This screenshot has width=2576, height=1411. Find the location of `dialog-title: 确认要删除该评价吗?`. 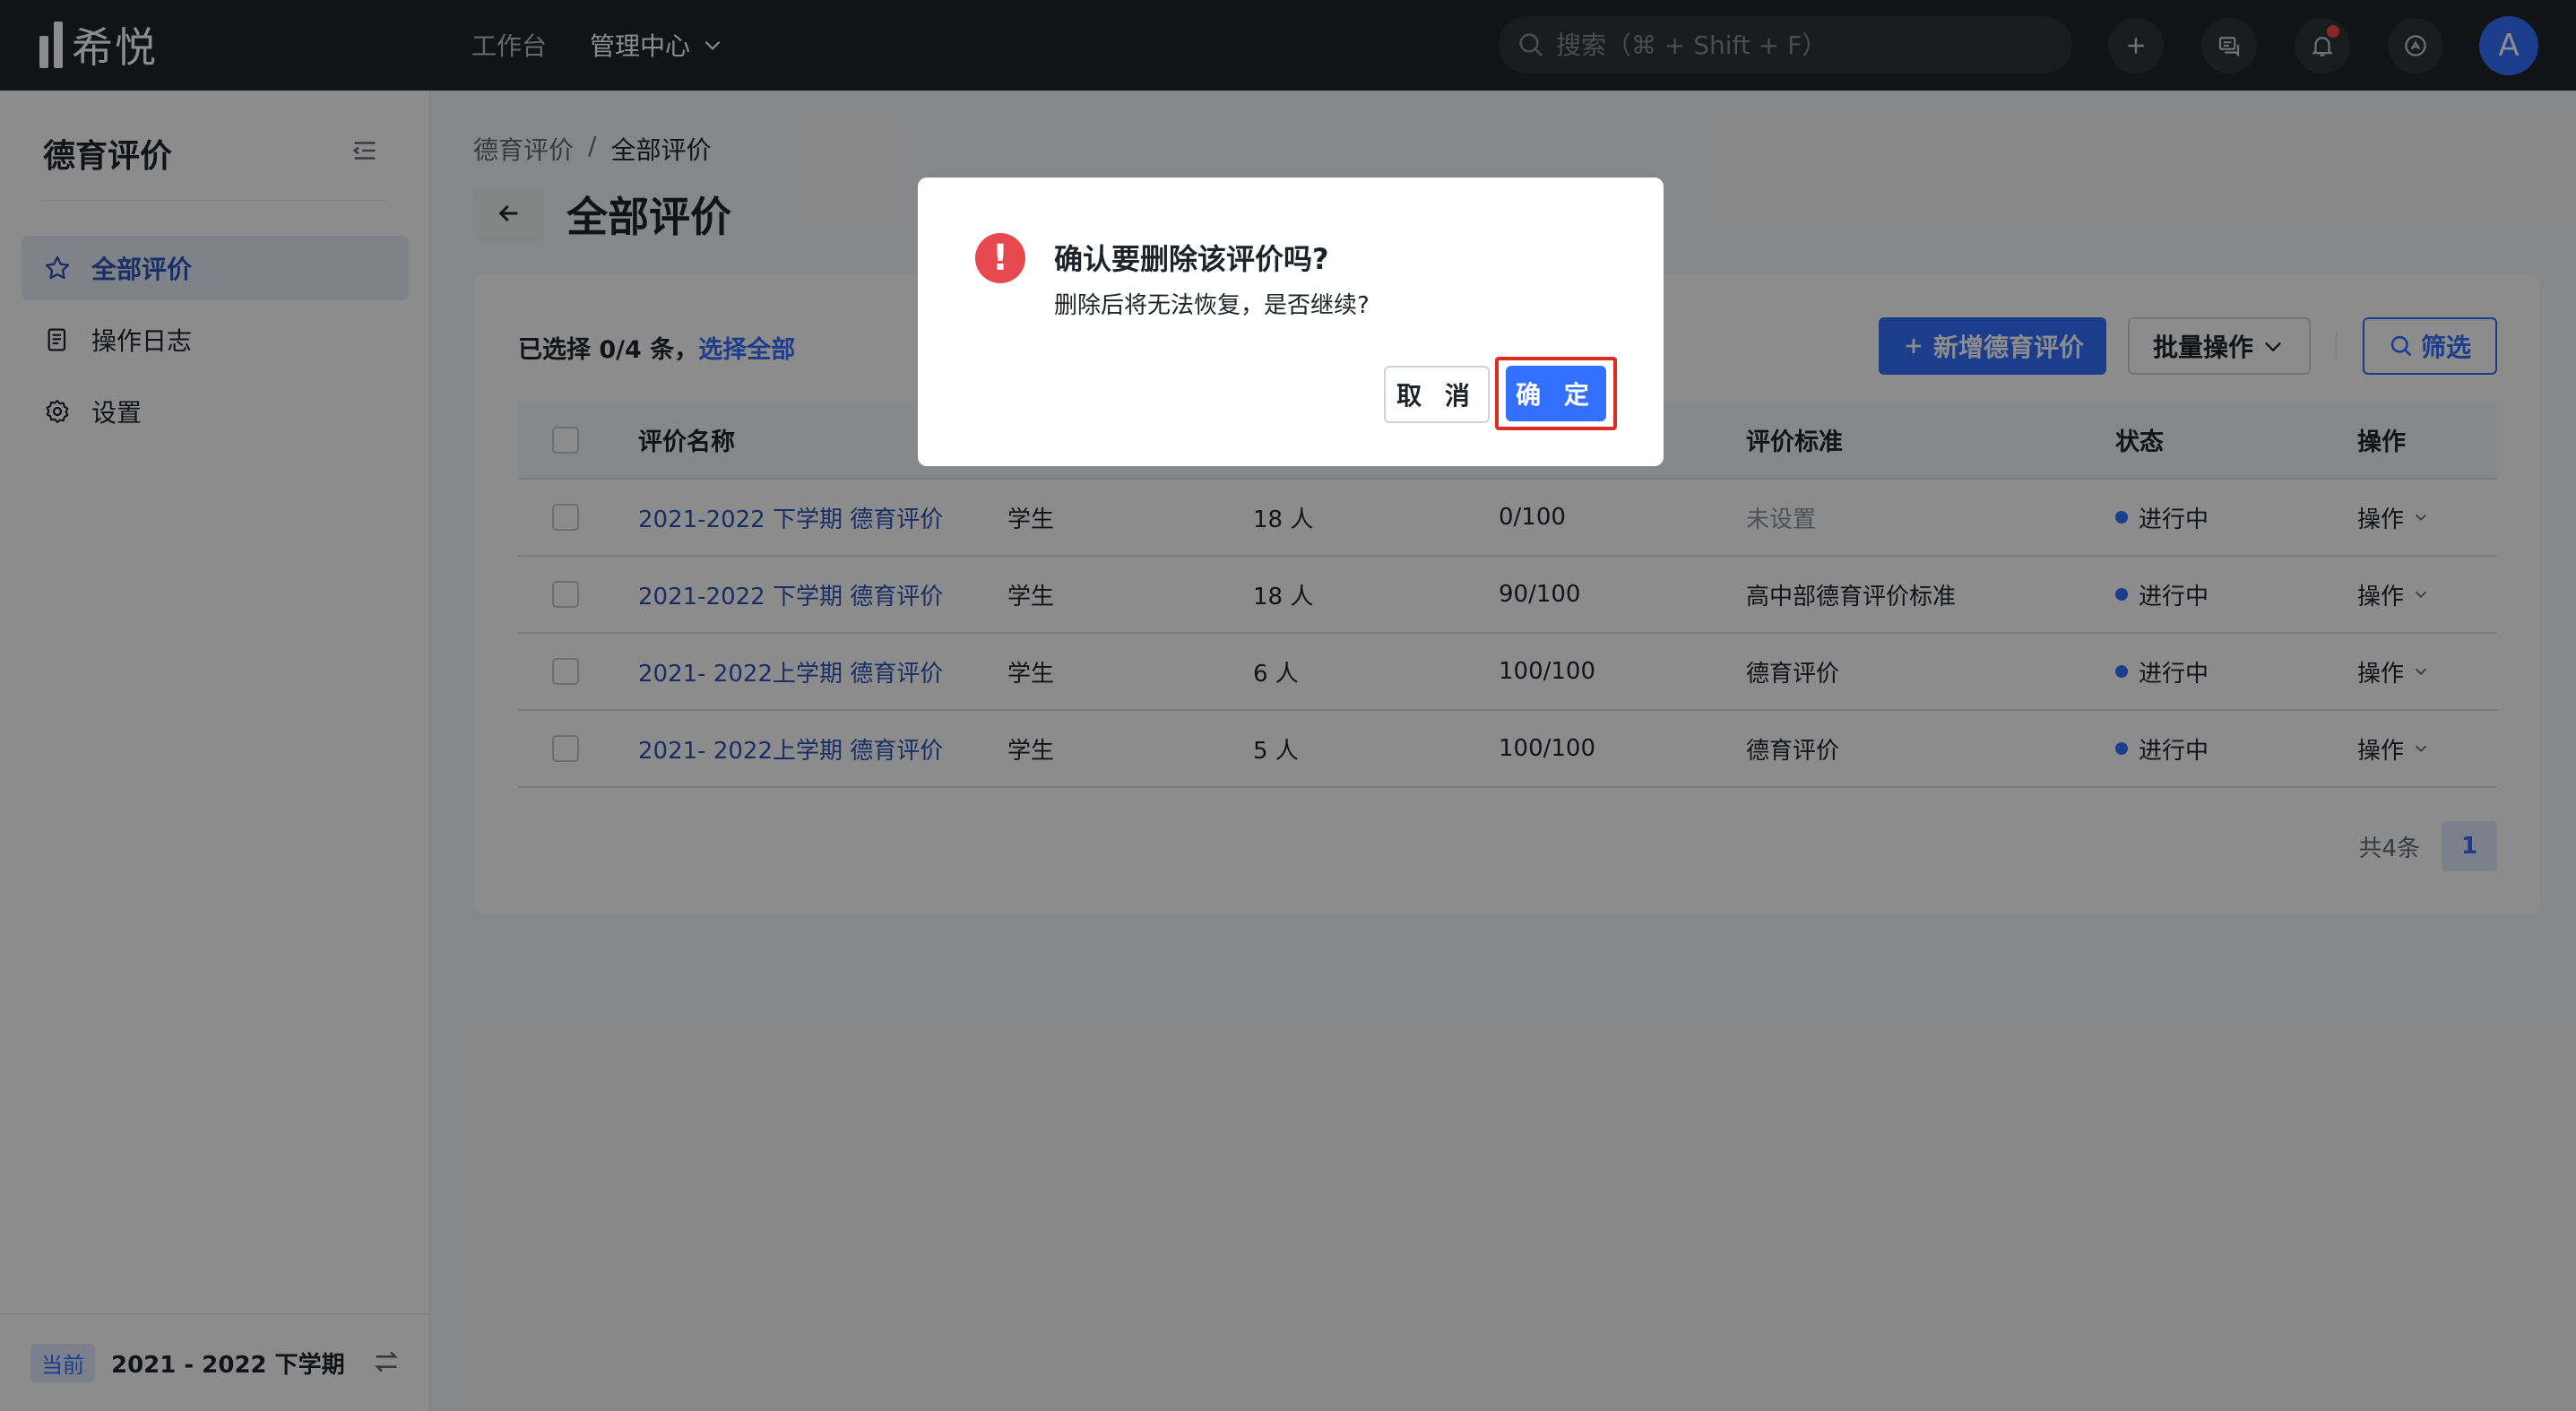

dialog-title: 确认要删除该评价吗? is located at coordinates (1191, 259).